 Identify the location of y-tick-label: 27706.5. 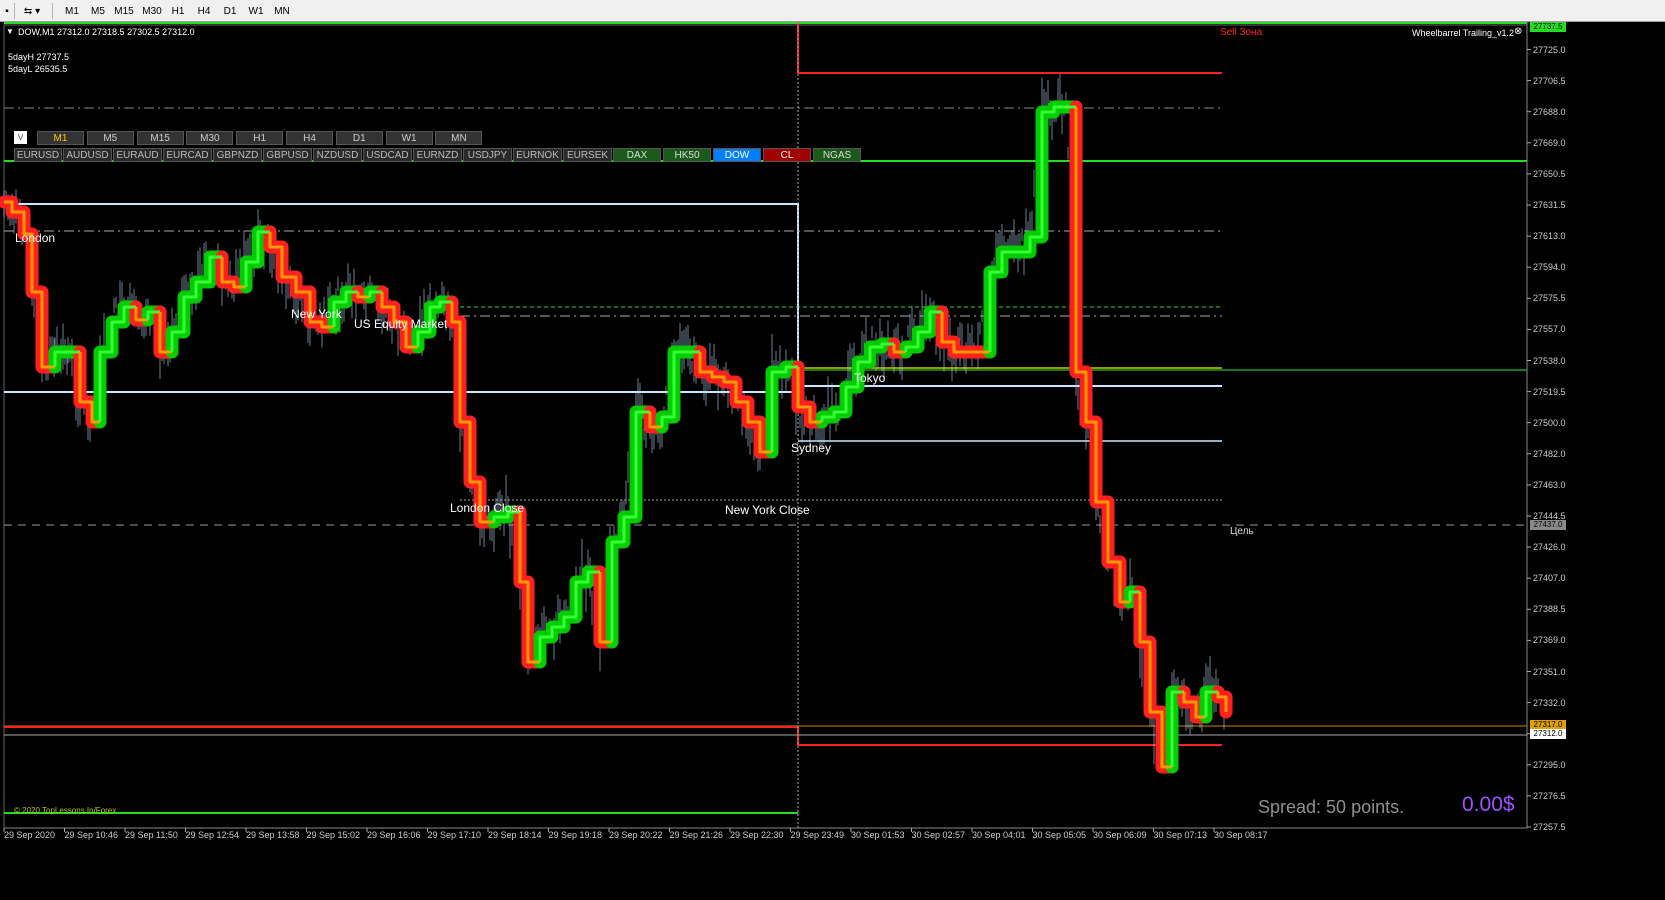
(1549, 80).